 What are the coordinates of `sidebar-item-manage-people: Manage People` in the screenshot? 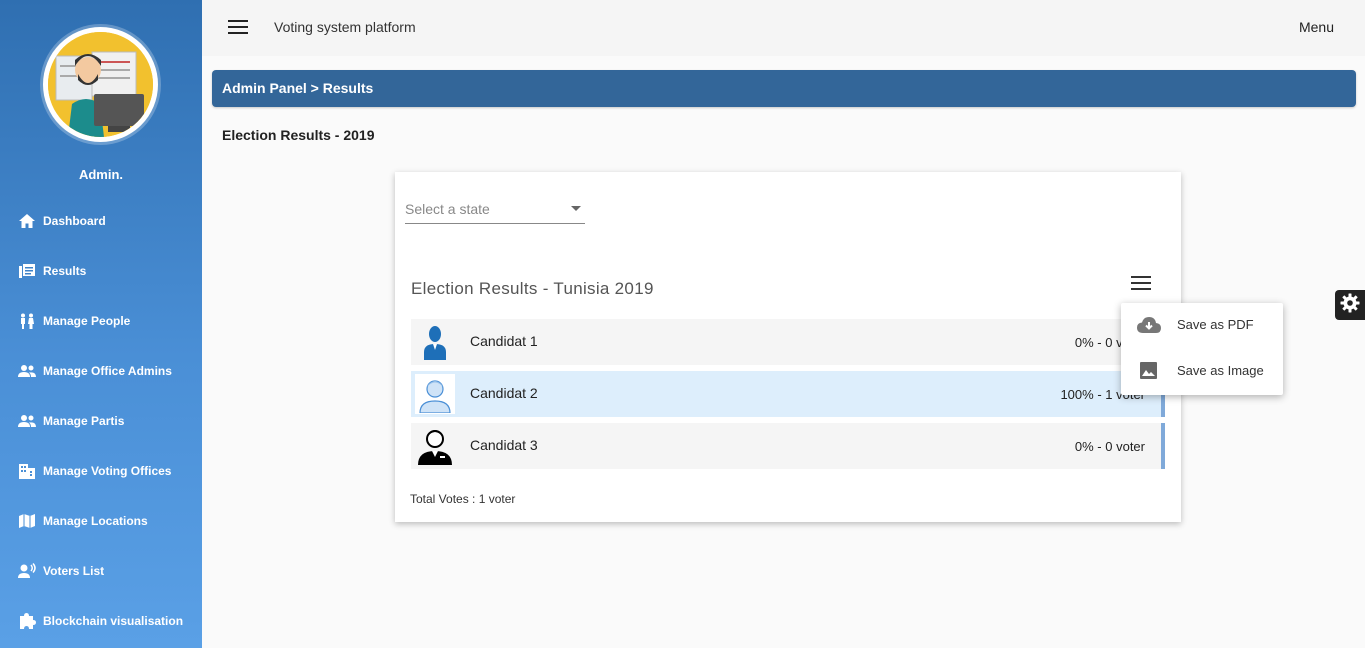 It's located at (101, 321).